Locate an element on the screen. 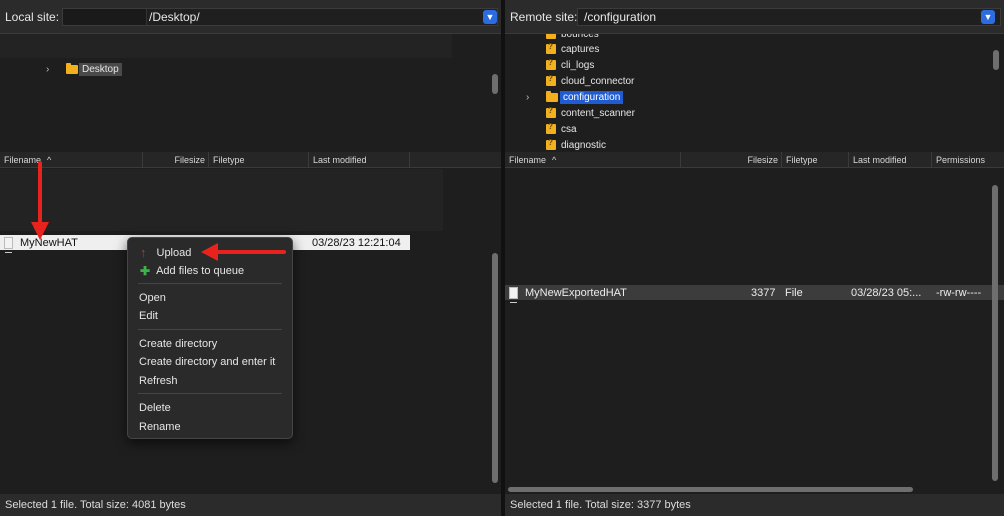  remote-site-path-text: /configuration is located at coordinates (620, 17).